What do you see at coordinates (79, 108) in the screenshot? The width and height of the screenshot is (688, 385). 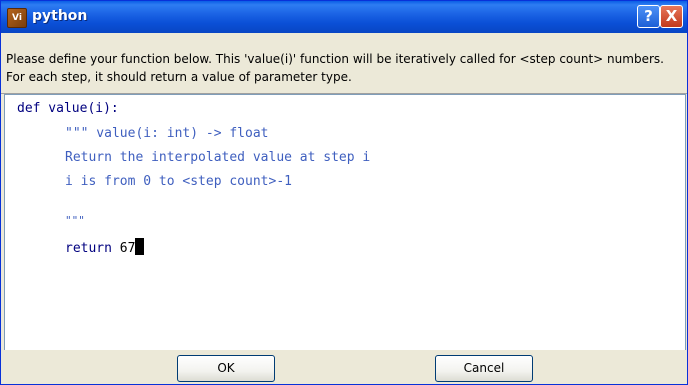 I see `function-signature: value(i):` at bounding box center [79, 108].